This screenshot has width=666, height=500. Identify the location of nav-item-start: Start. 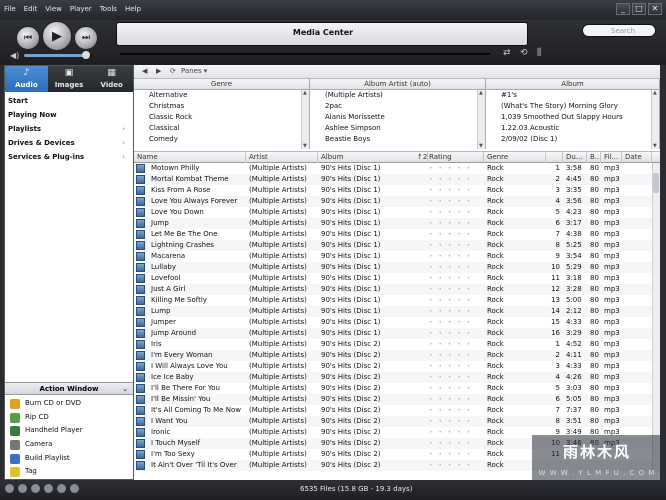
(69, 101).